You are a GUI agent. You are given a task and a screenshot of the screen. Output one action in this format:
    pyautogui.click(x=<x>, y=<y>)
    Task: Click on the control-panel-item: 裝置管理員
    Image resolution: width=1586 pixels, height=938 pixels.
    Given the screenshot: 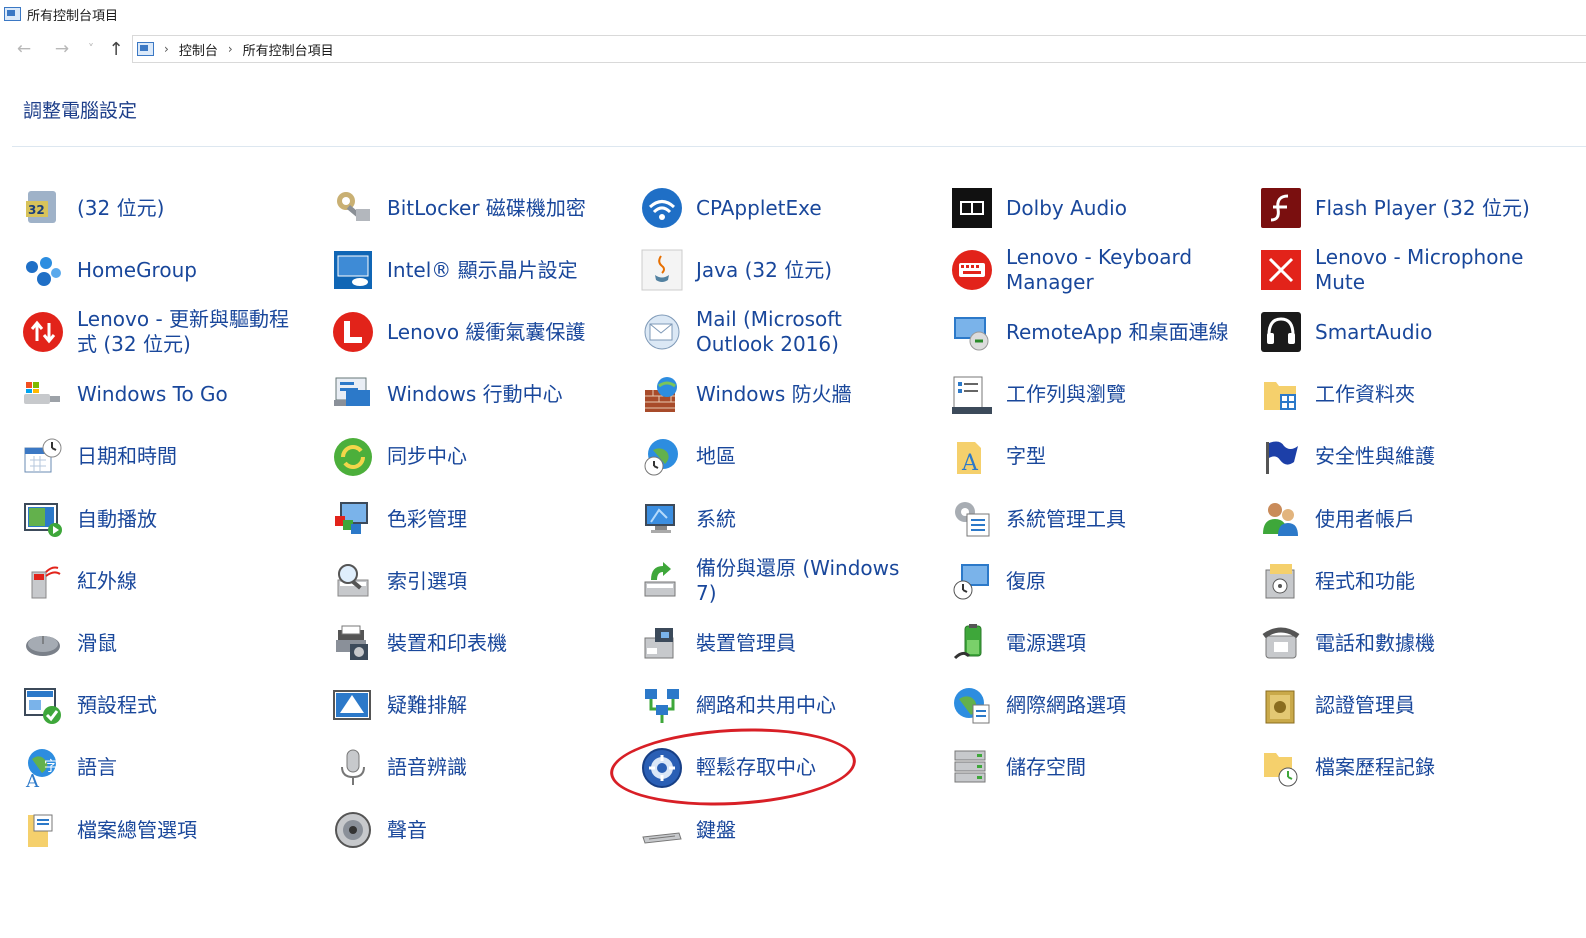 What is the action you would take?
    pyautogui.click(x=783, y=643)
    